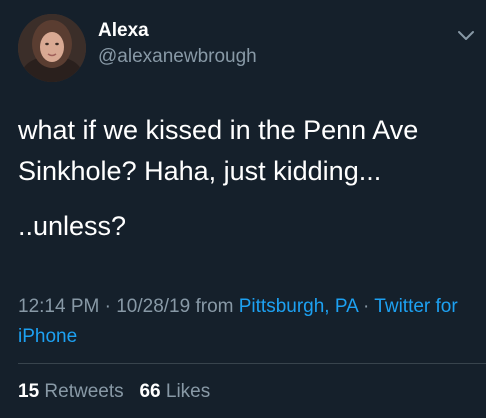 The height and width of the screenshot is (418, 486). What do you see at coordinates (72, 226) in the screenshot?
I see `tweet-text-line-2: ..unless?` at bounding box center [72, 226].